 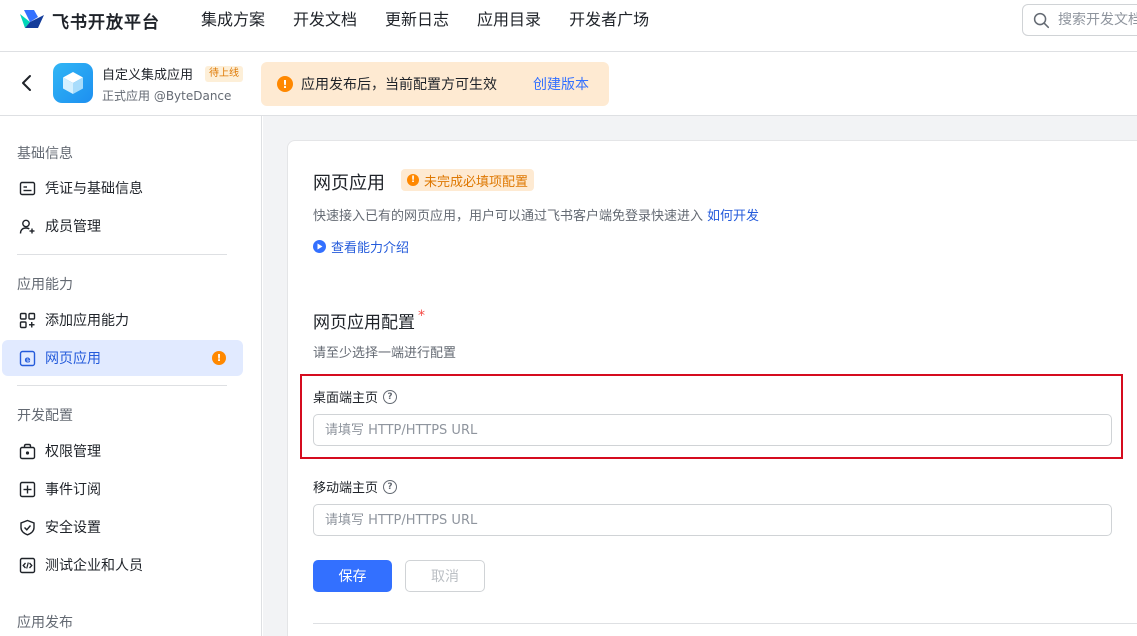 I want to click on sidebar-item-security: 安全设置, so click(x=122, y=527).